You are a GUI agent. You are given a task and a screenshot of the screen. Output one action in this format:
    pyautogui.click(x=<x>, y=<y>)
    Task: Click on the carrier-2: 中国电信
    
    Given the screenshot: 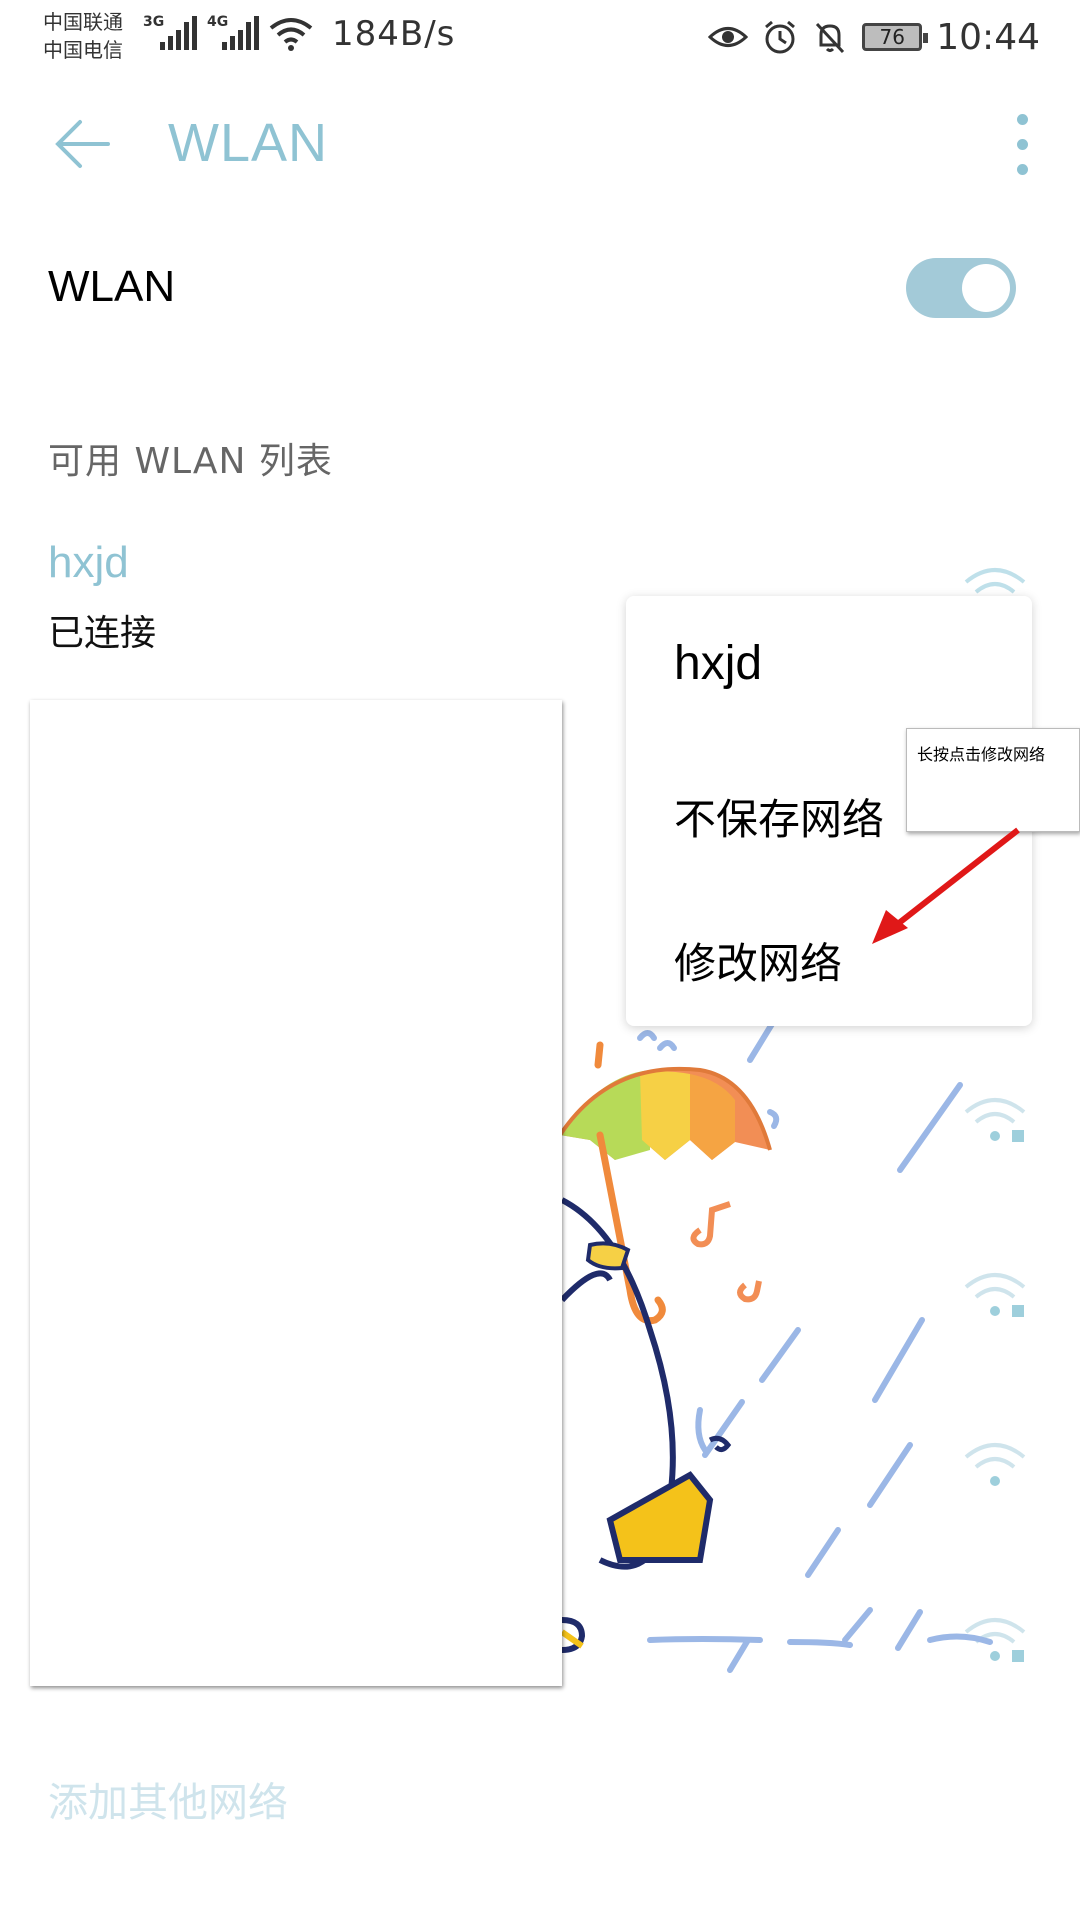 What is the action you would take?
    pyautogui.click(x=83, y=50)
    